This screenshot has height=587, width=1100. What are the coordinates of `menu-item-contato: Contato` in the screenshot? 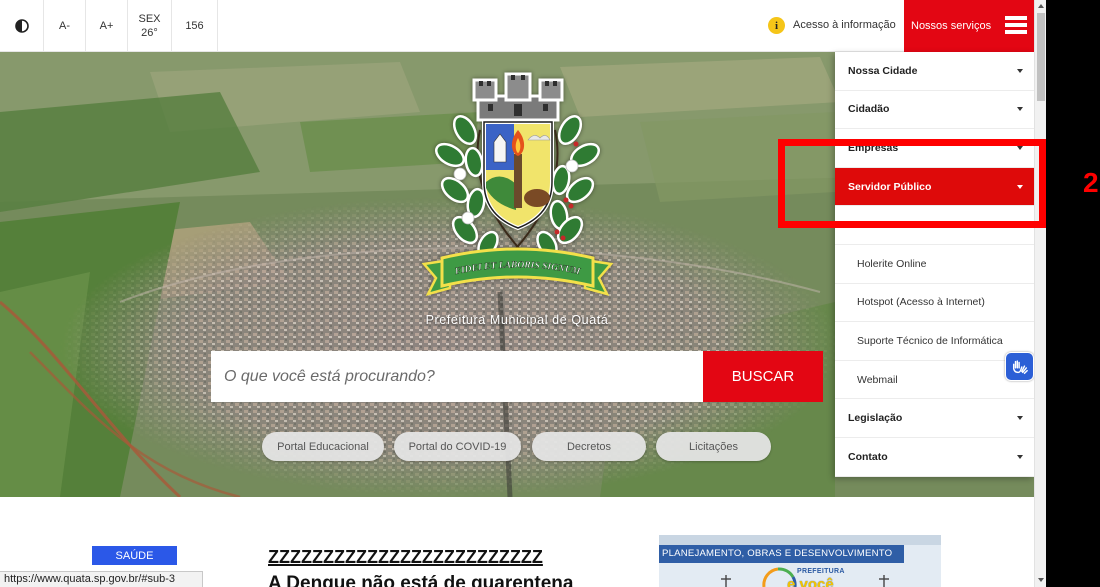 It's located at (934, 457).